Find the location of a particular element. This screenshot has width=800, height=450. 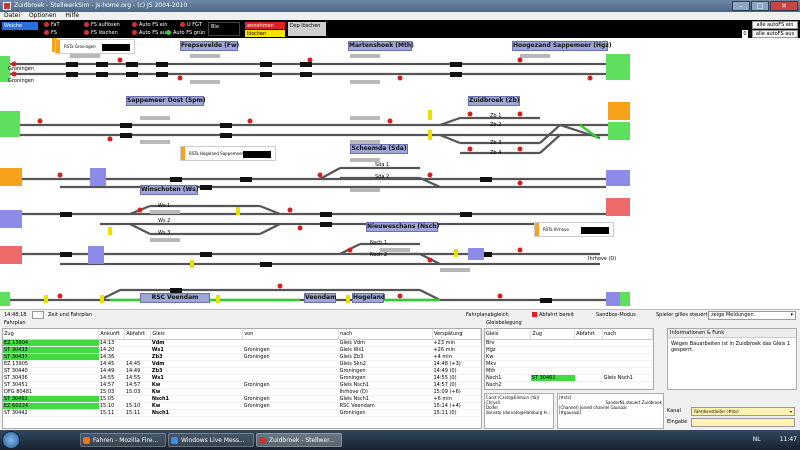

track-label-sda1: Sda 1 is located at coordinates (382, 165).